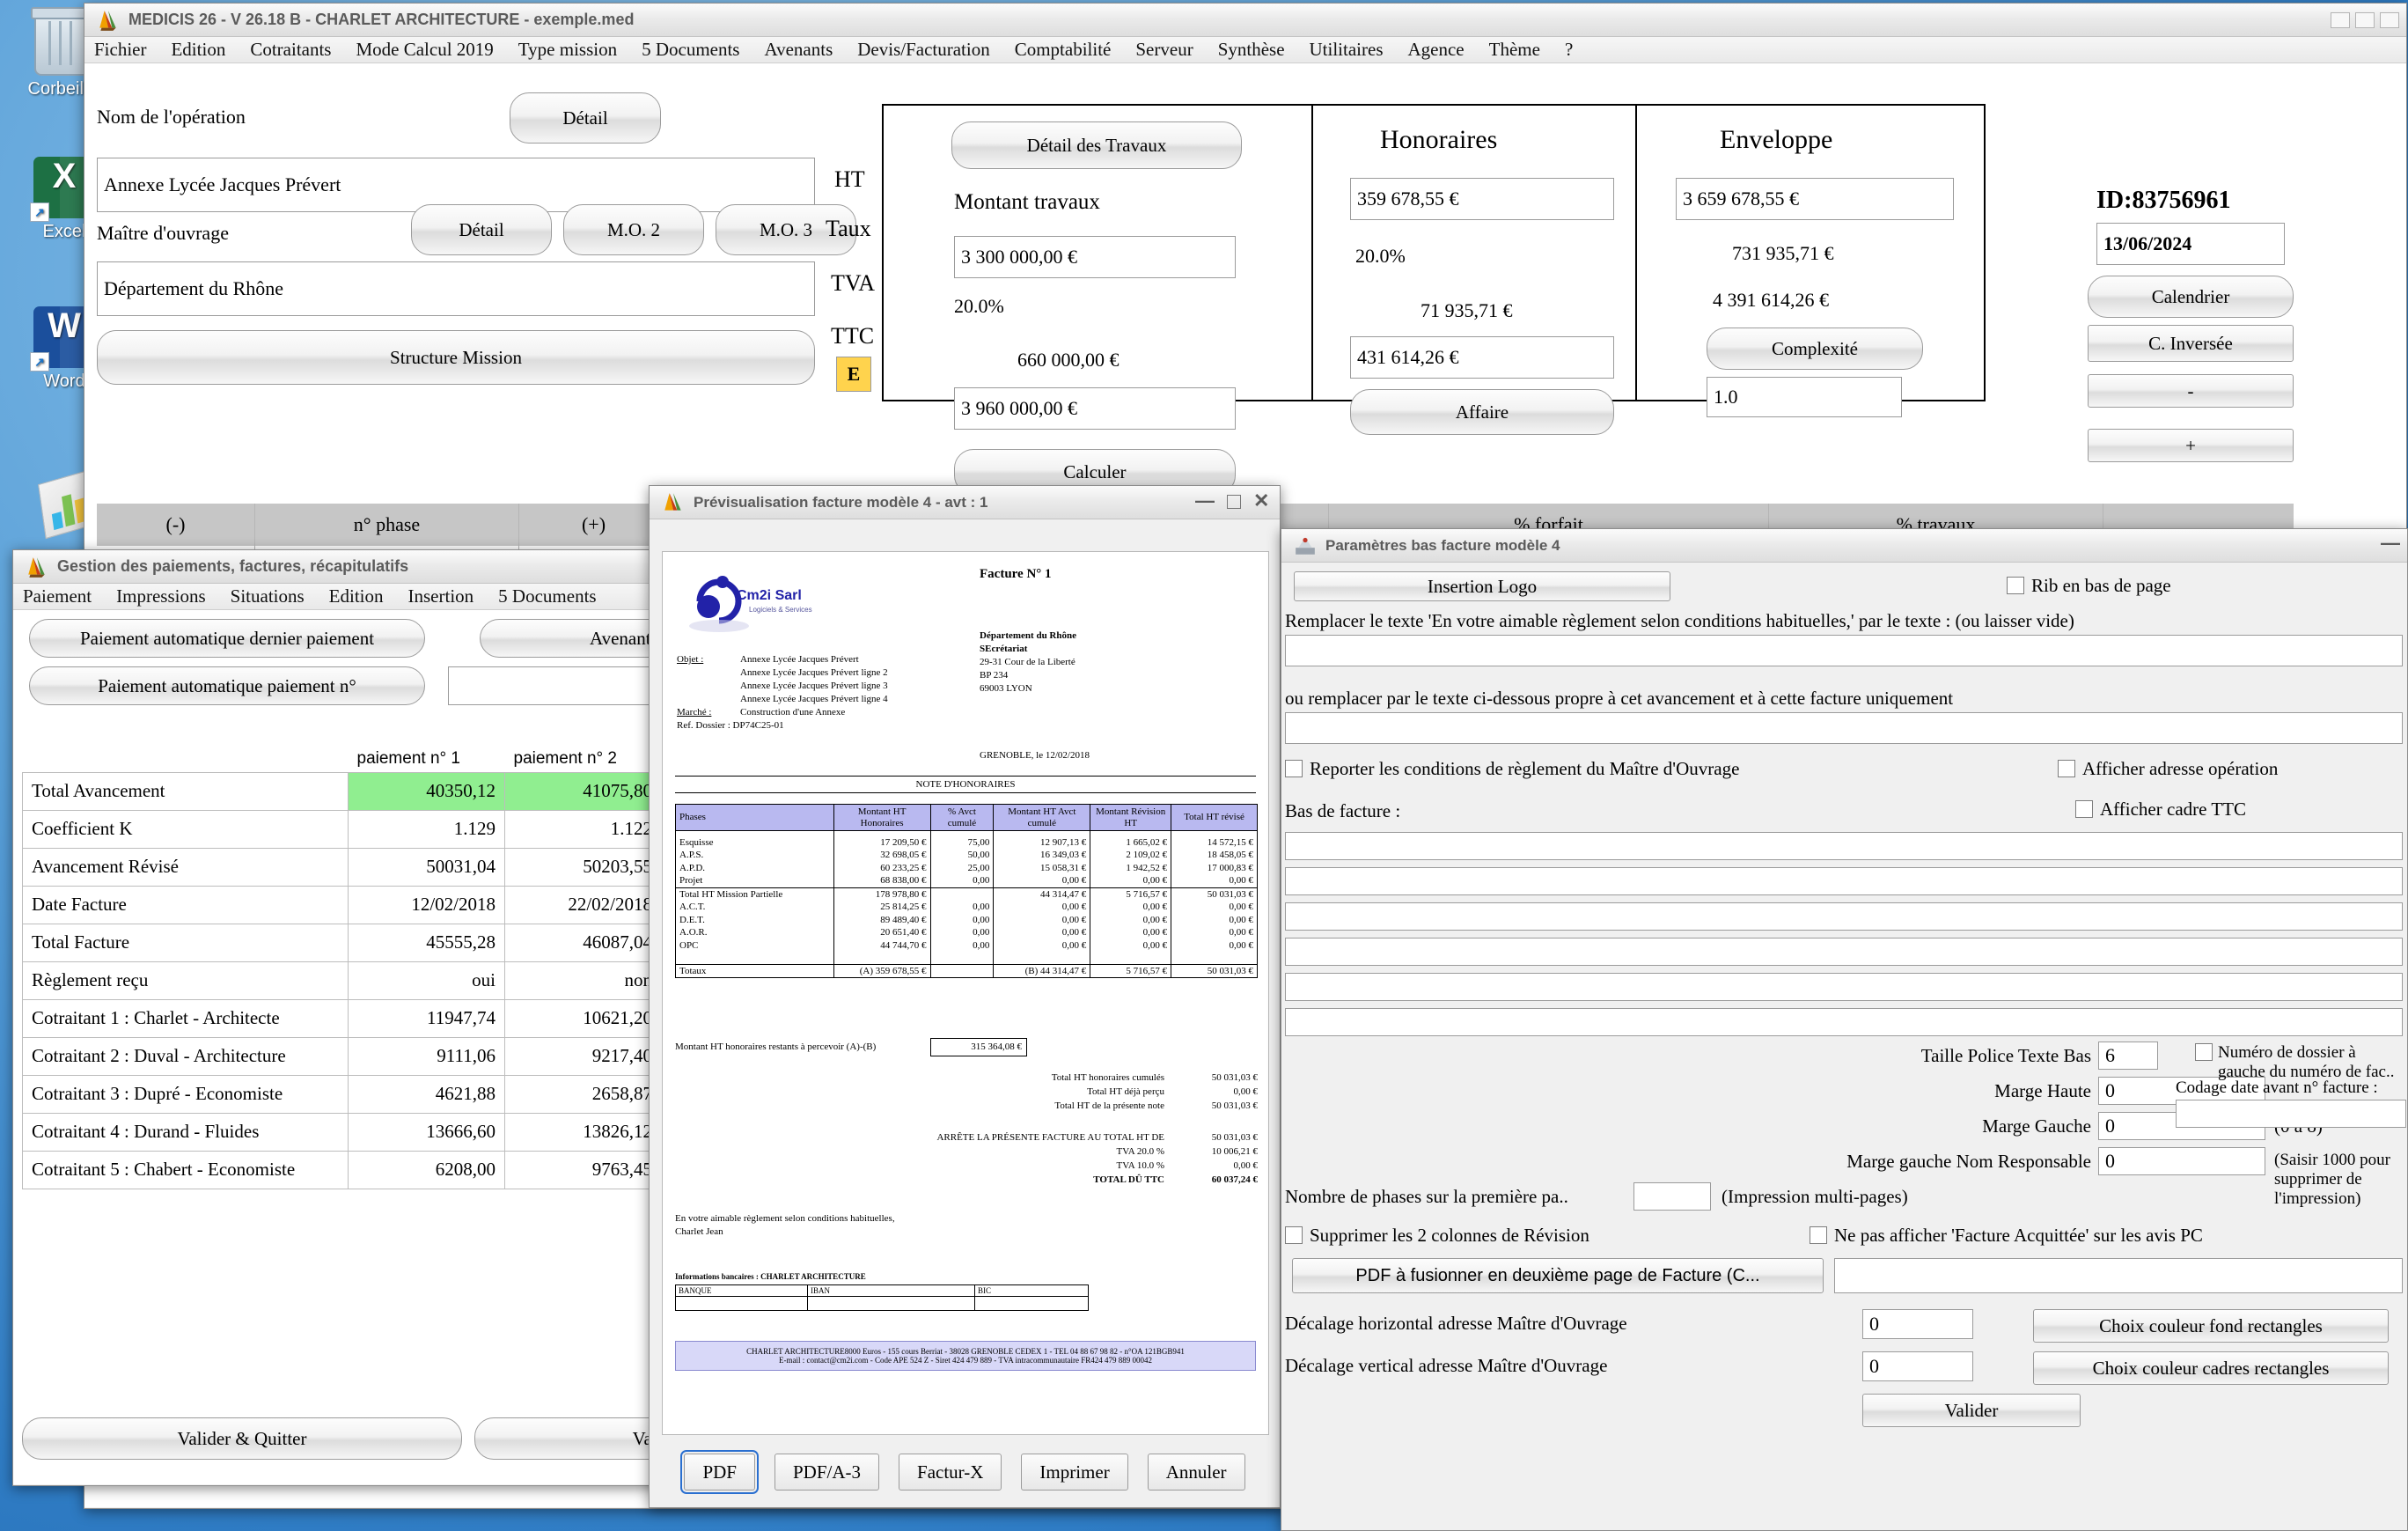  I want to click on gestion-menu-impressions: Impressions, so click(161, 596).